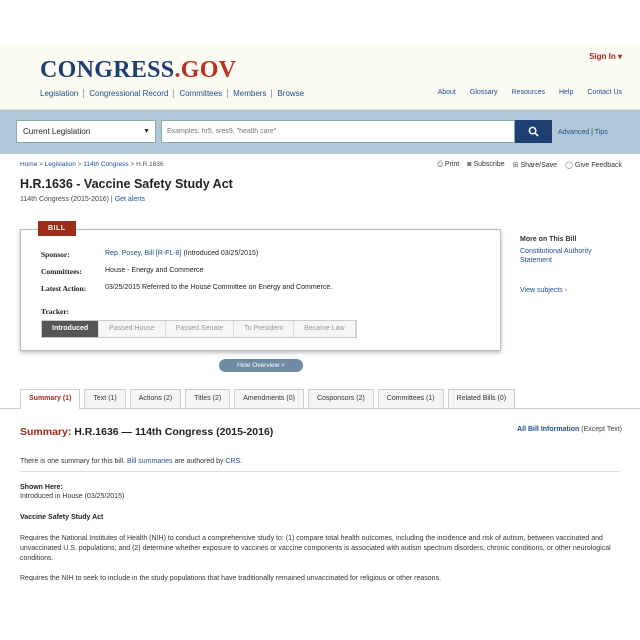 The height and width of the screenshot is (640, 640). I want to click on search-input, so click(338, 131).